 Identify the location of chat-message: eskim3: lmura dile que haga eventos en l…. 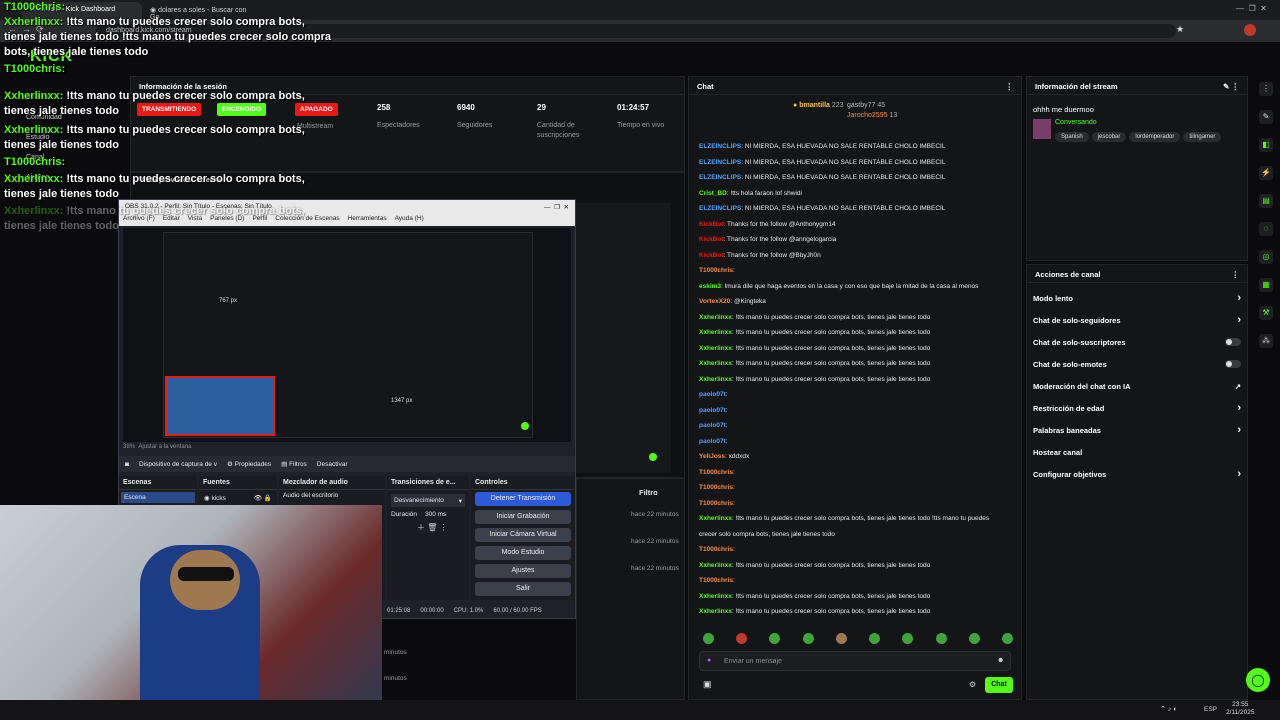
(858, 287).